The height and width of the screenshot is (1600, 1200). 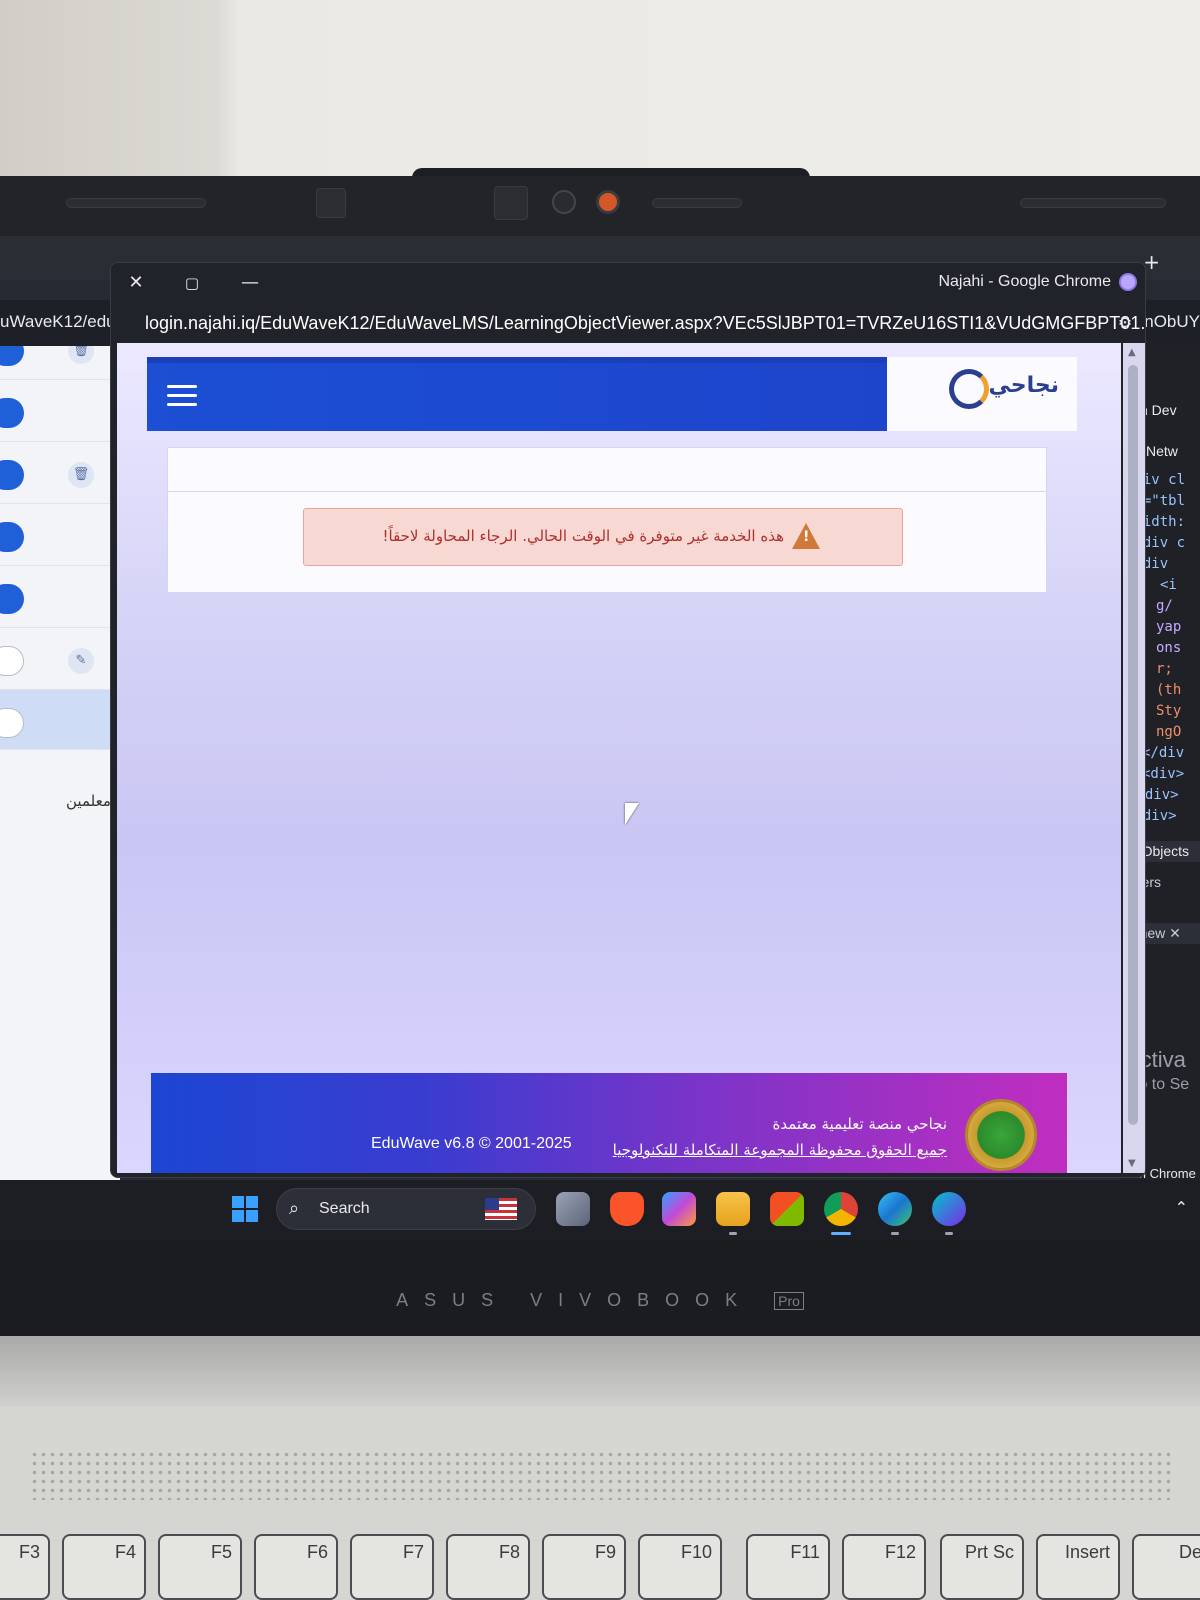 I want to click on key-f6: F6, so click(x=296, y=1567).